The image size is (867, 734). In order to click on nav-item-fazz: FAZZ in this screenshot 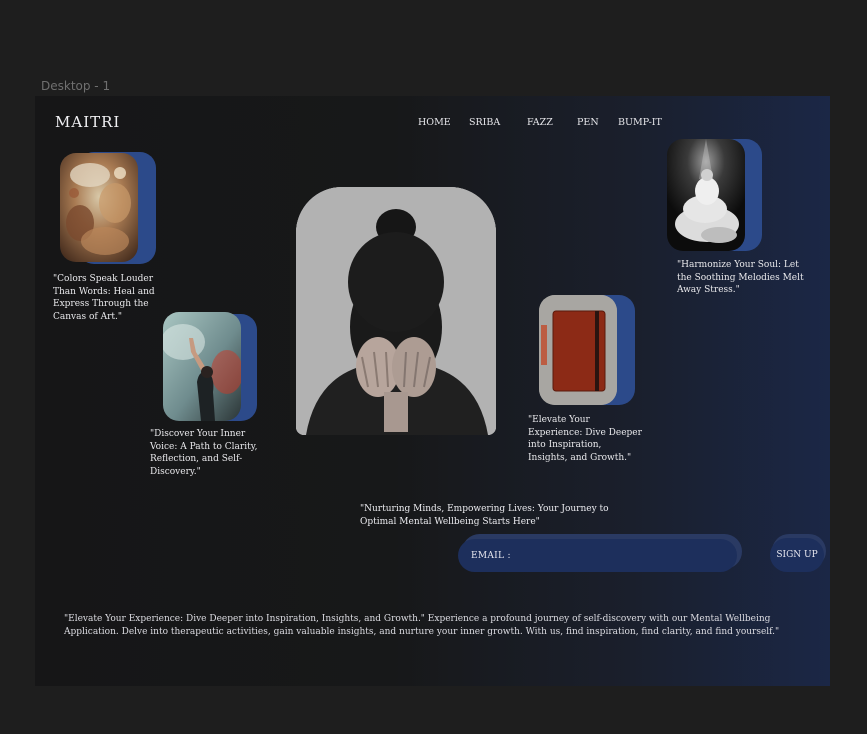, I will do `click(540, 122)`.